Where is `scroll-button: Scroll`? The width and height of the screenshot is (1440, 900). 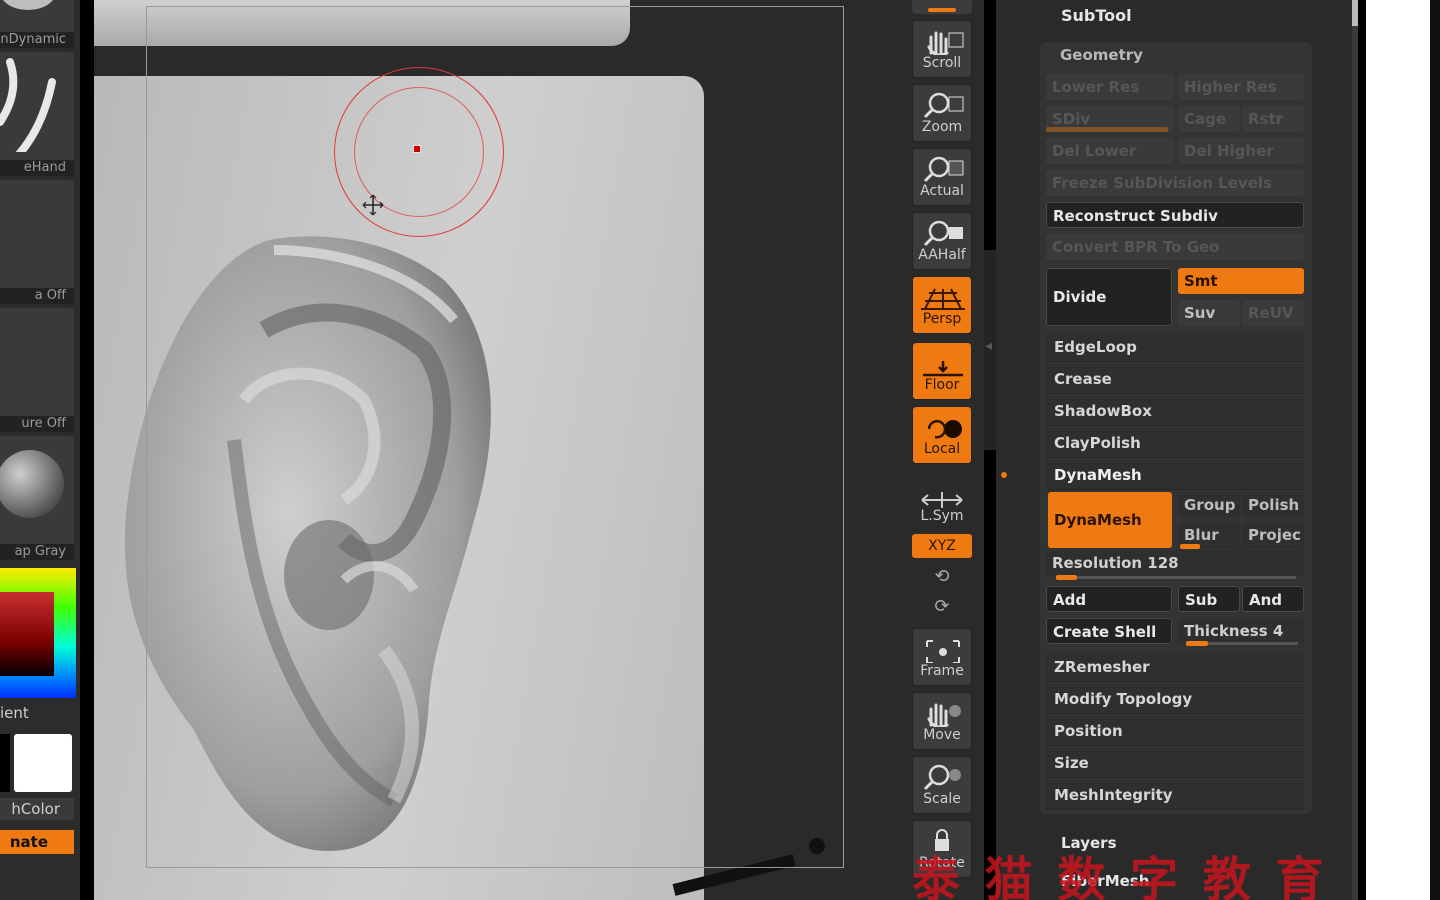 scroll-button: Scroll is located at coordinates (942, 49).